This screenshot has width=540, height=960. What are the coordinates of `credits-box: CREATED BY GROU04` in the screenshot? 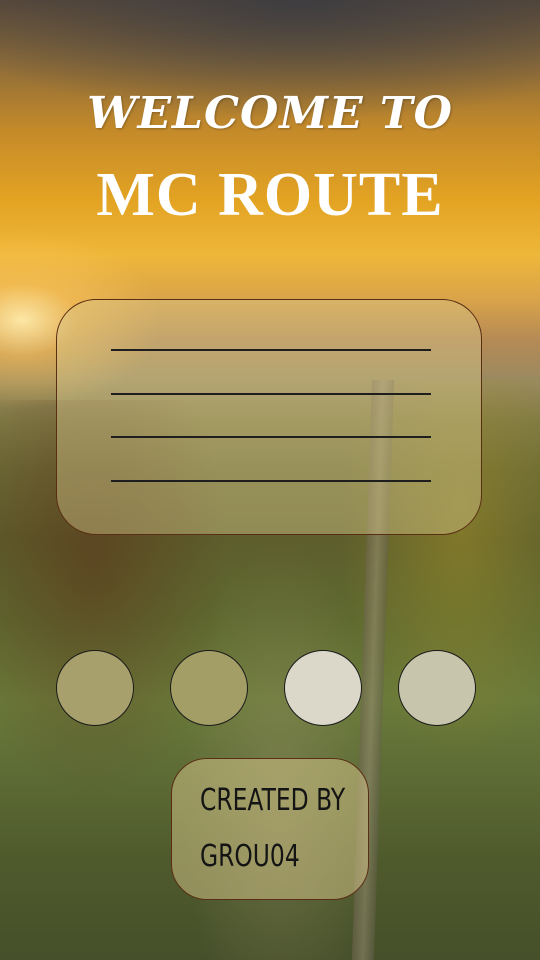 It's located at (270, 829).